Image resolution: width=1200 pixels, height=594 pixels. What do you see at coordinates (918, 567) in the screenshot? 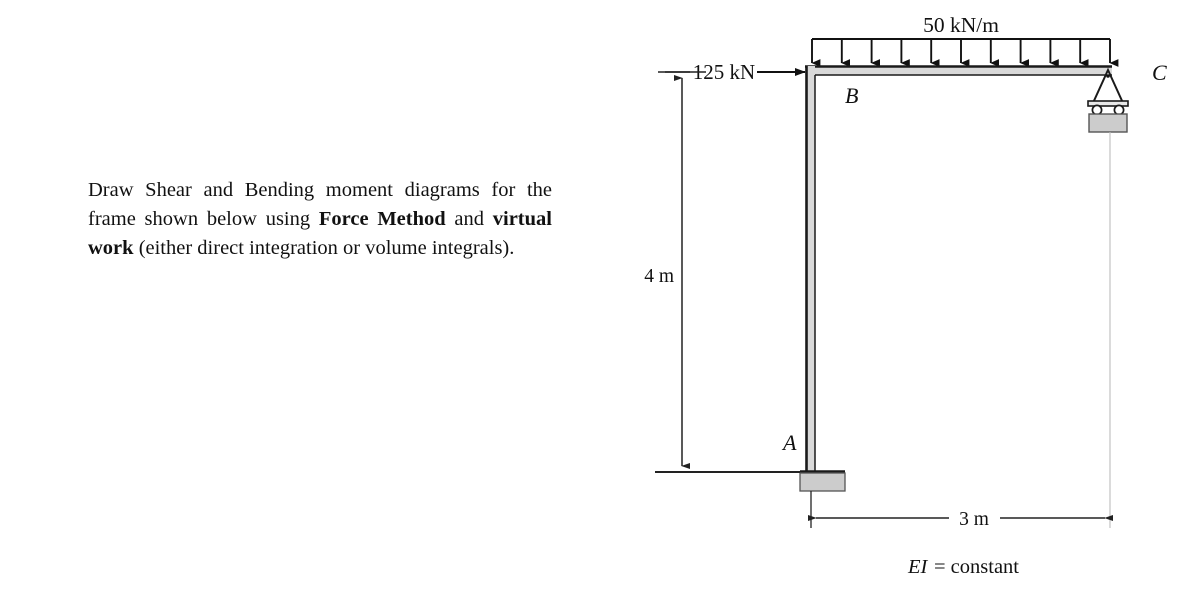
I see `ei-symbol: EI` at bounding box center [918, 567].